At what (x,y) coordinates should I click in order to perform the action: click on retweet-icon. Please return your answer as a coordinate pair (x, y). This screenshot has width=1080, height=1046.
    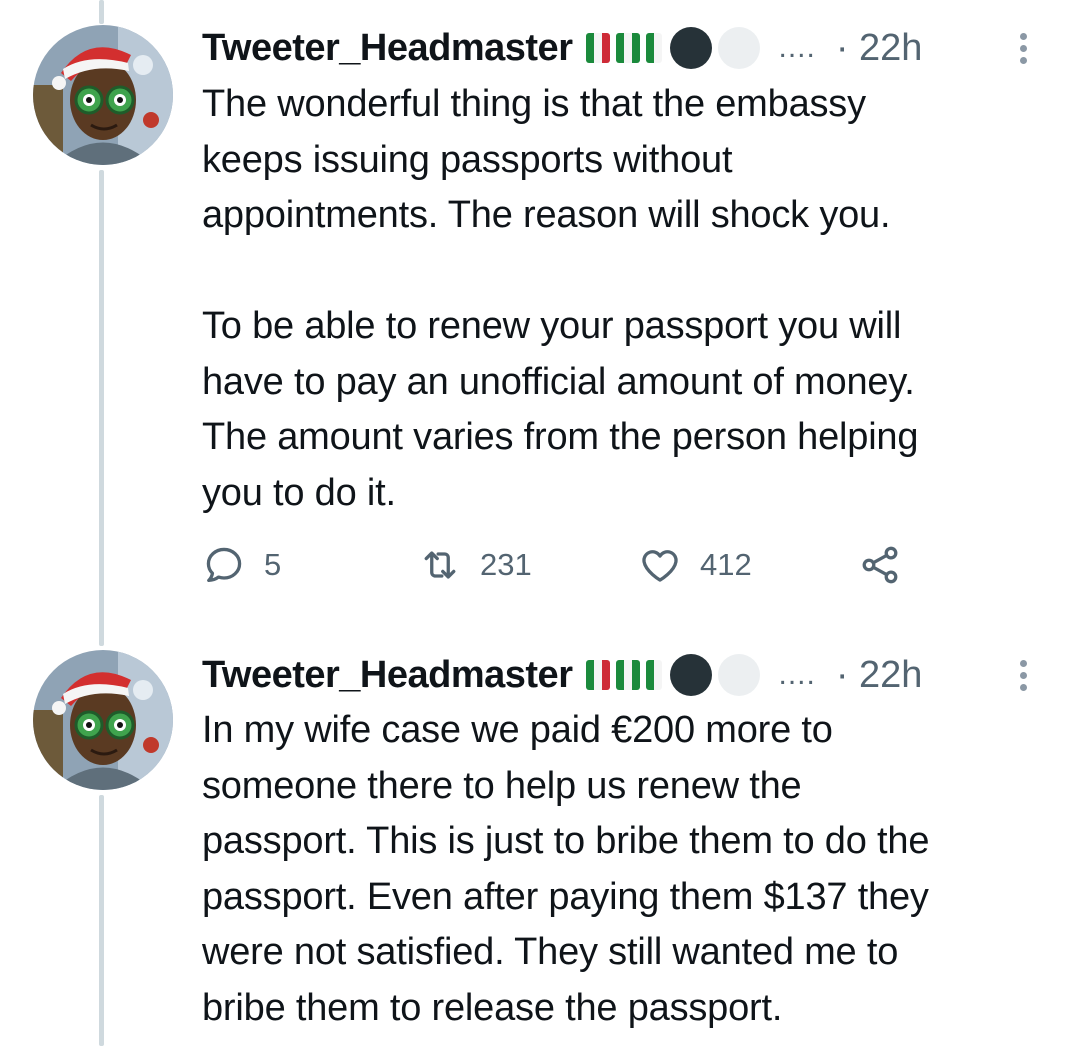
    Looking at the image, I should click on (440, 565).